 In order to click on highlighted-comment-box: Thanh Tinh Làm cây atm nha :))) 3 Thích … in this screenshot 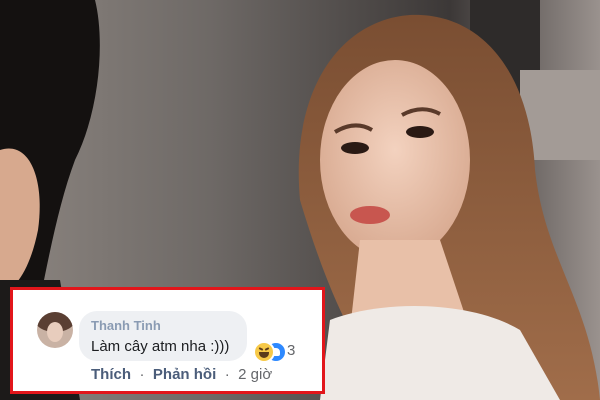, I will do `click(167, 340)`.